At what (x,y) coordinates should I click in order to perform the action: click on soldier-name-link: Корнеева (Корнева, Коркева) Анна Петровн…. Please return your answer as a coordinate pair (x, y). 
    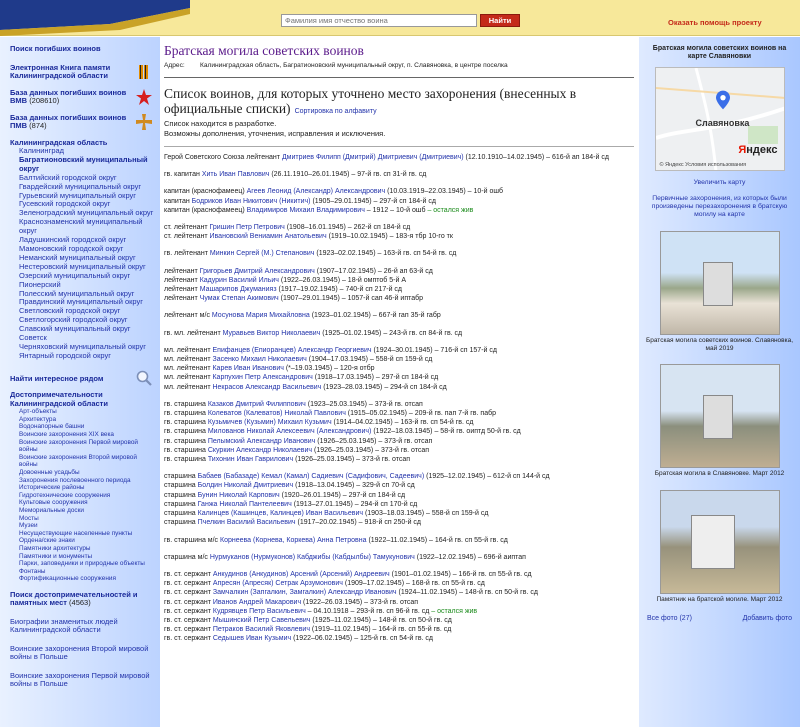
    Looking at the image, I should click on (293, 540).